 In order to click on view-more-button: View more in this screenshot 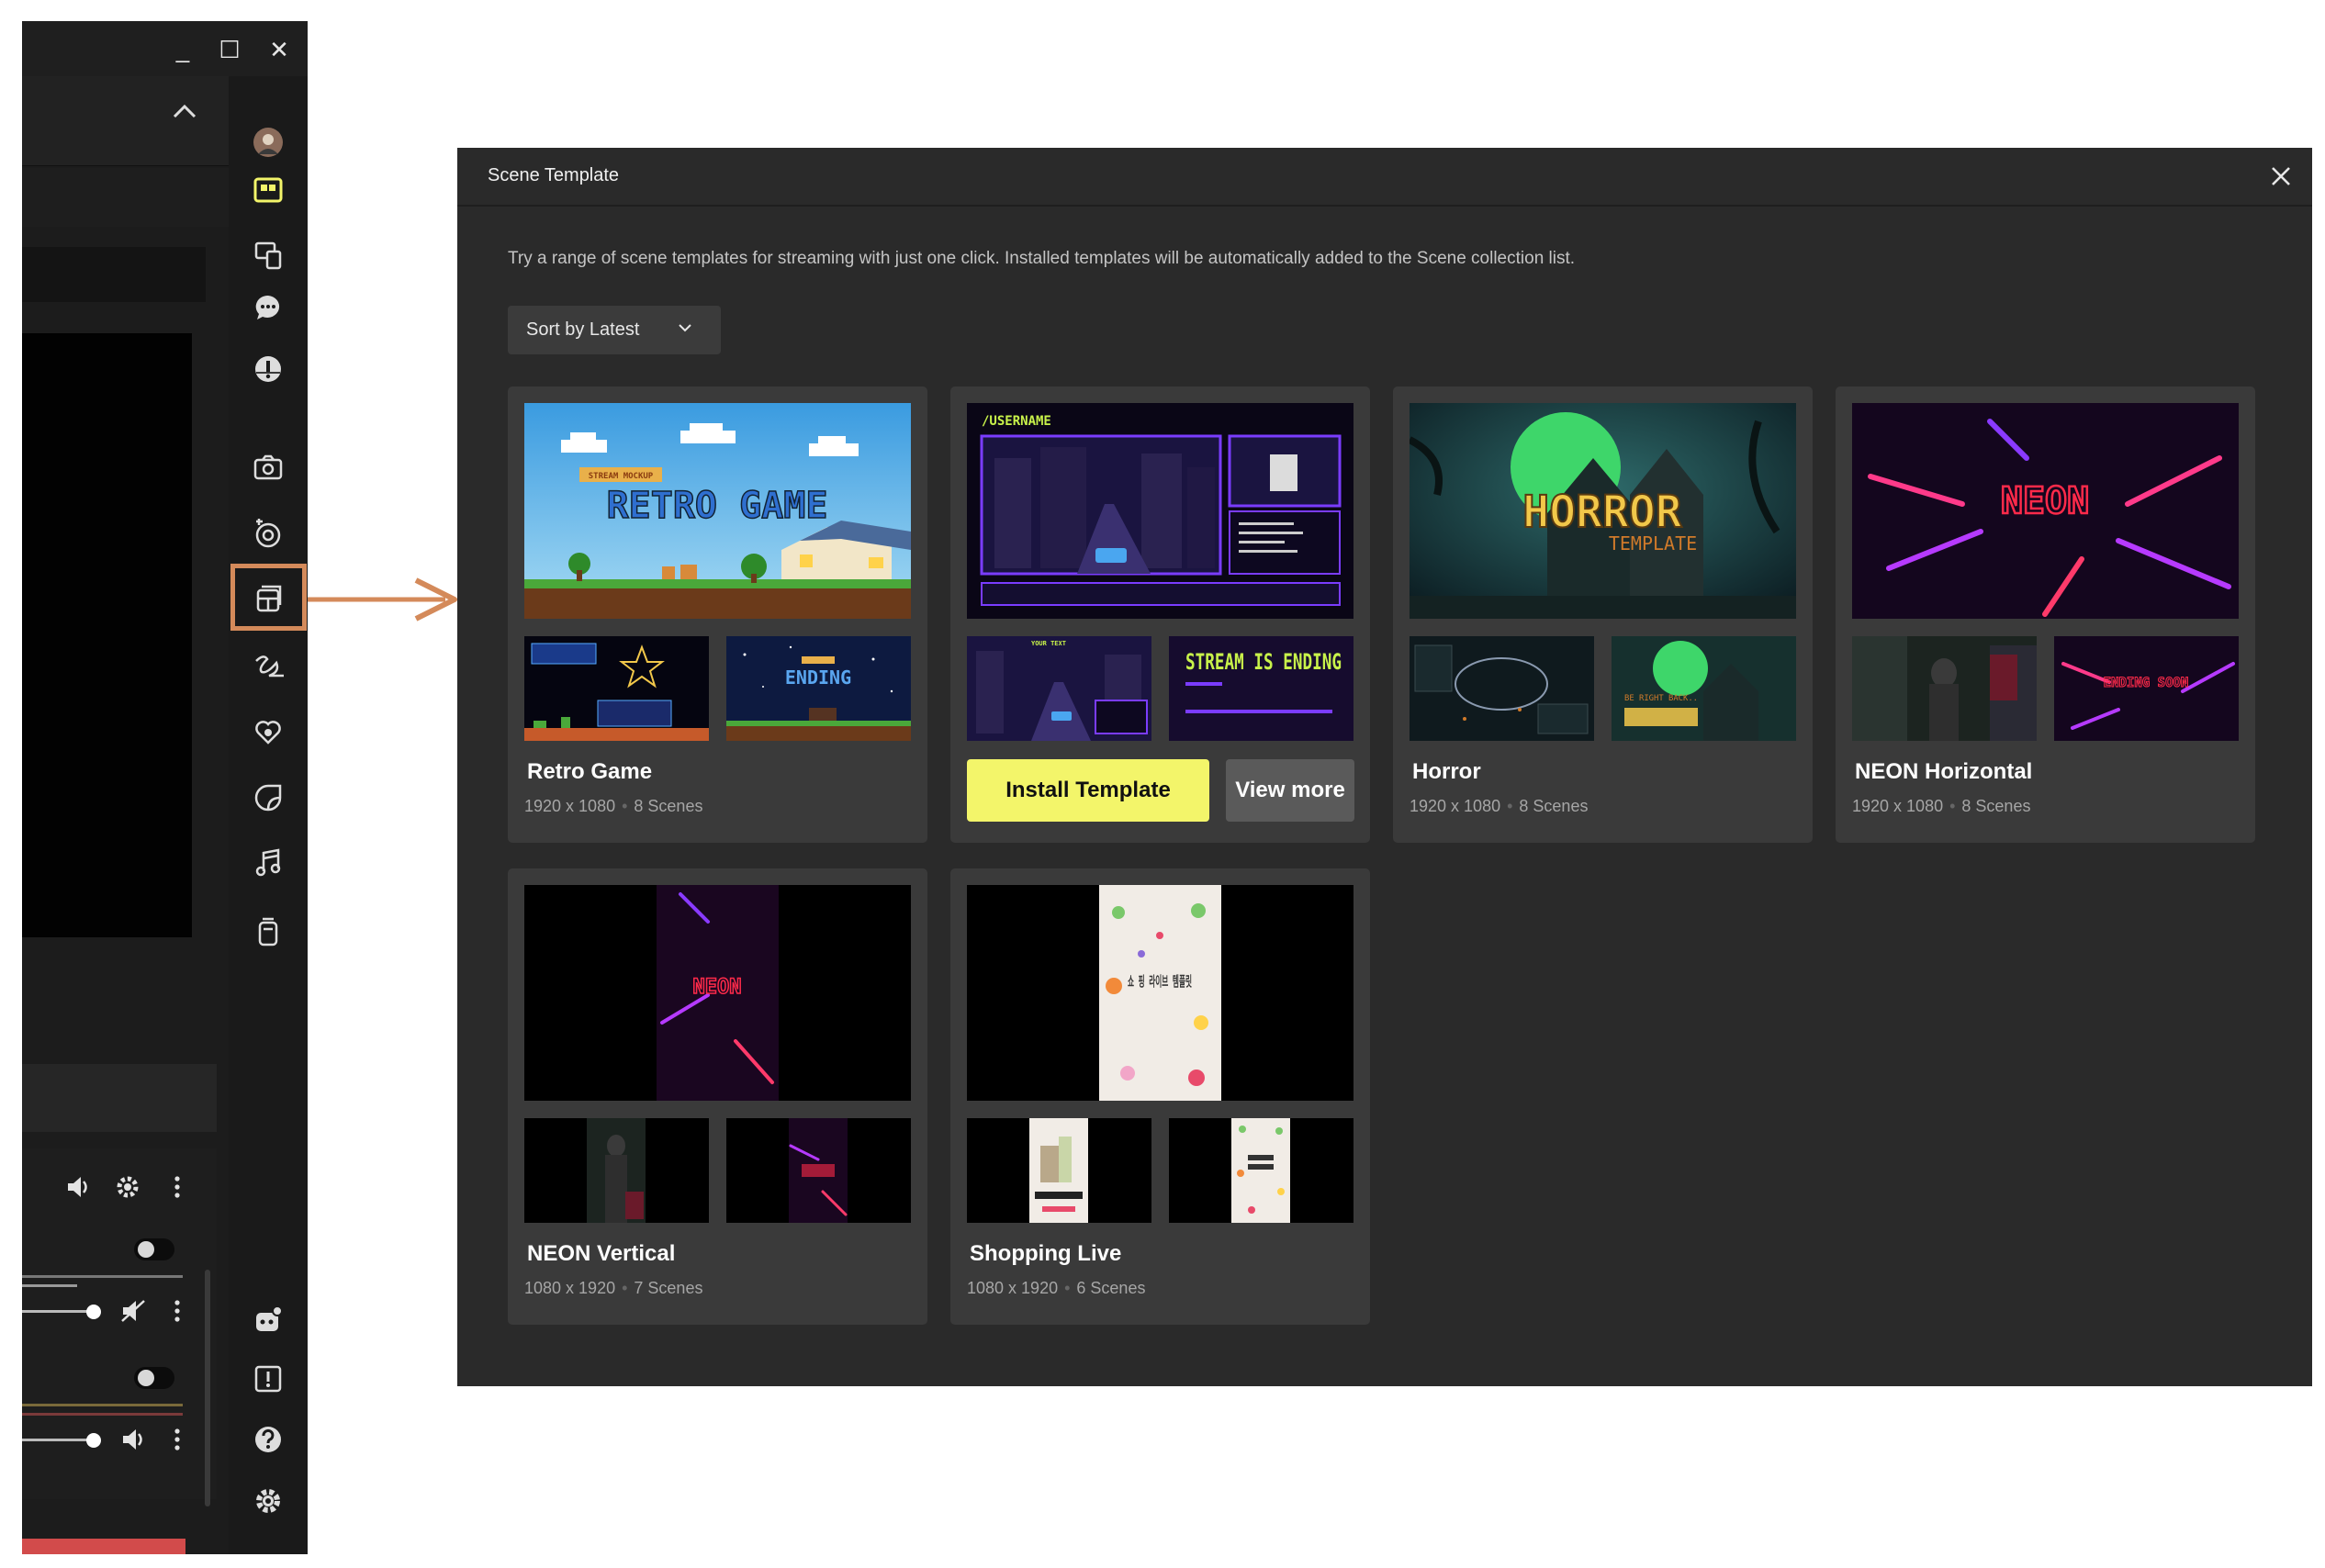, I will do `click(1290, 790)`.